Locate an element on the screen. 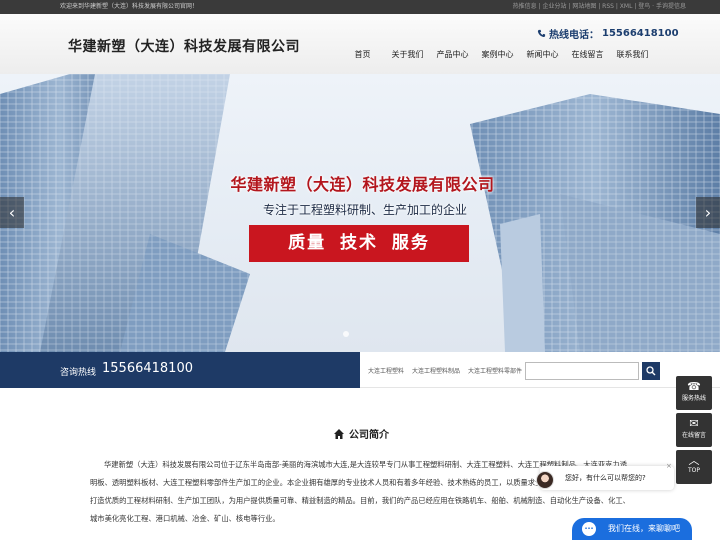 Image resolution: width=720 pixels, height=540 pixels. banner-slogan-box: 质量 技术 服务 is located at coordinates (359, 243).